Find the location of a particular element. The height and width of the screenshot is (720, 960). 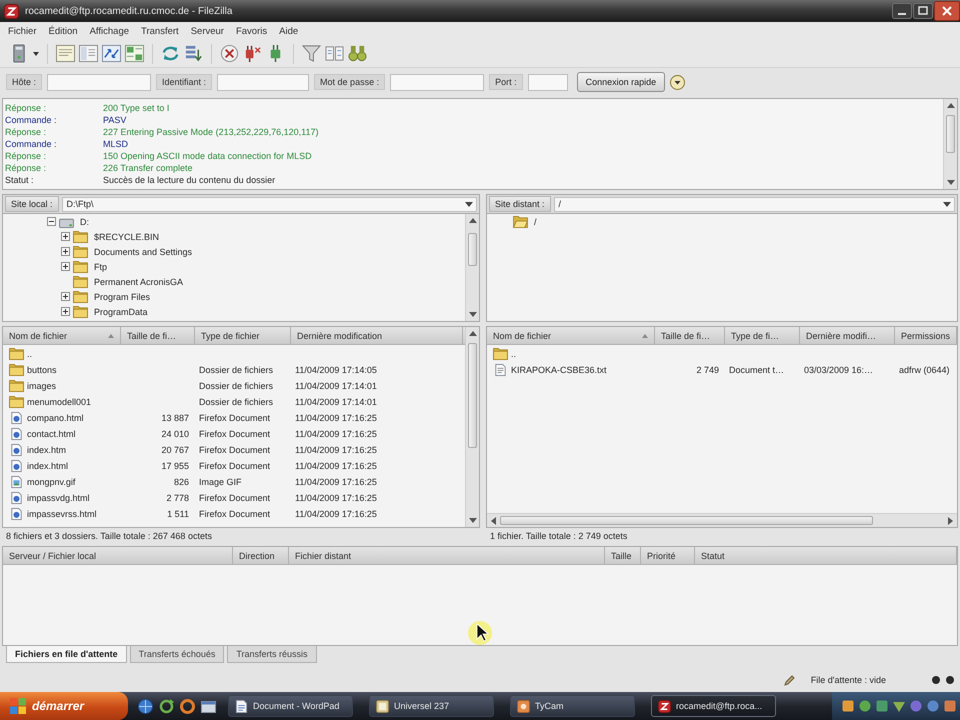

maximize-icon is located at coordinates (923, 11).